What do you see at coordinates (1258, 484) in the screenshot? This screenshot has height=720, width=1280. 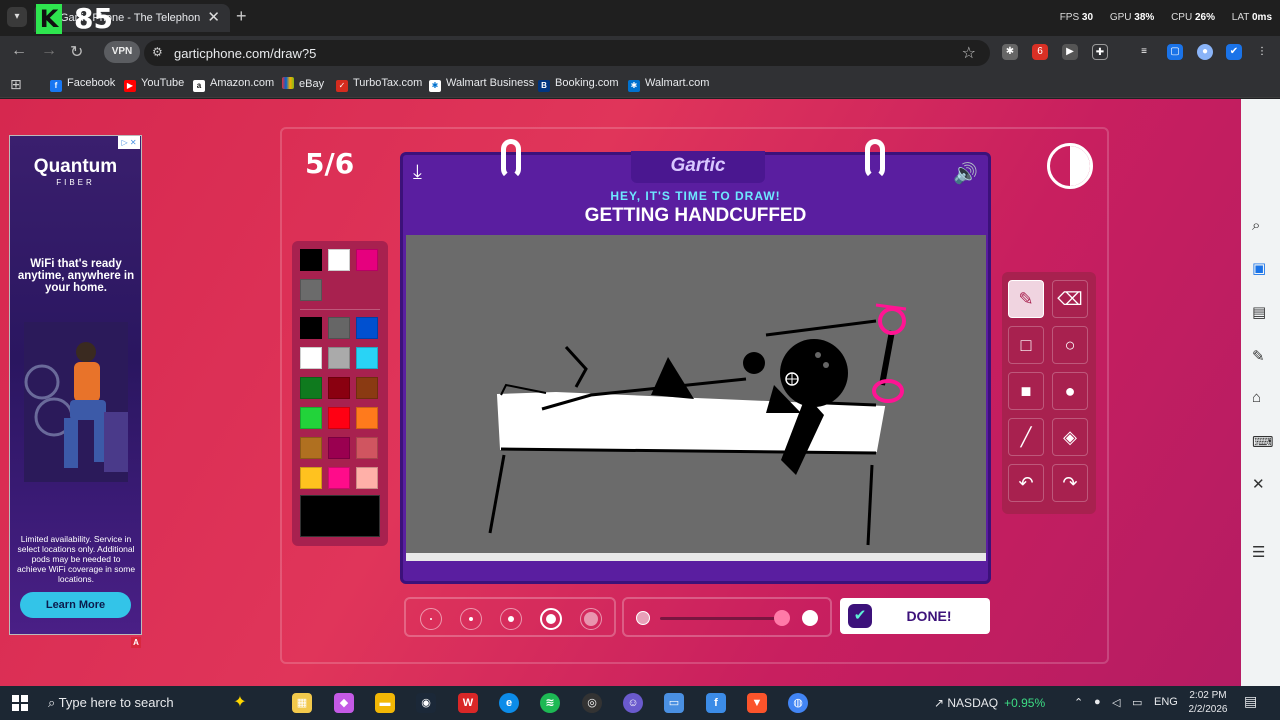 I see `tools-icon: ✕` at bounding box center [1258, 484].